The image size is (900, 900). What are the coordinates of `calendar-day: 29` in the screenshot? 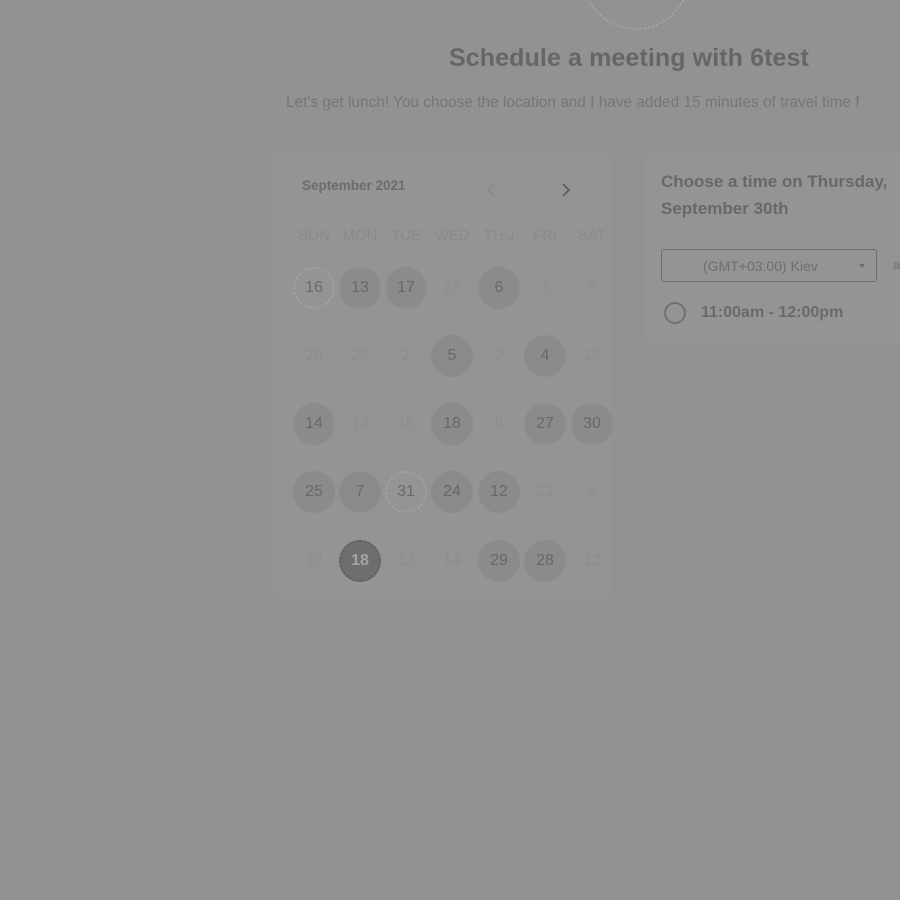 It's located at (499, 561).